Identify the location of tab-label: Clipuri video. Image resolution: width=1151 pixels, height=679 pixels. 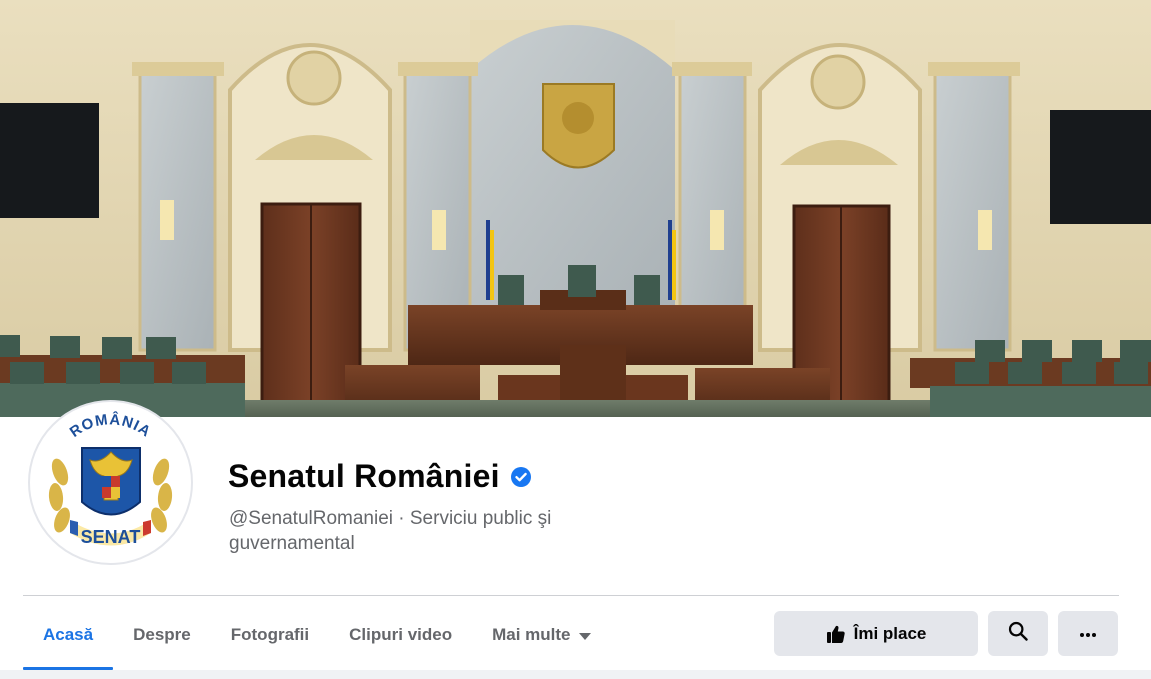
(401, 634).